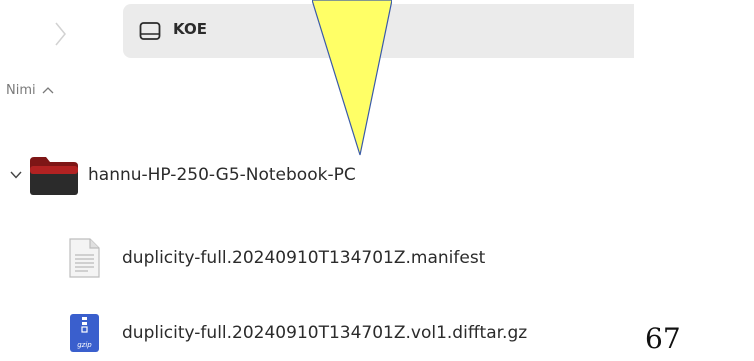  What do you see at coordinates (150, 31) in the screenshot?
I see `drive-icon` at bounding box center [150, 31].